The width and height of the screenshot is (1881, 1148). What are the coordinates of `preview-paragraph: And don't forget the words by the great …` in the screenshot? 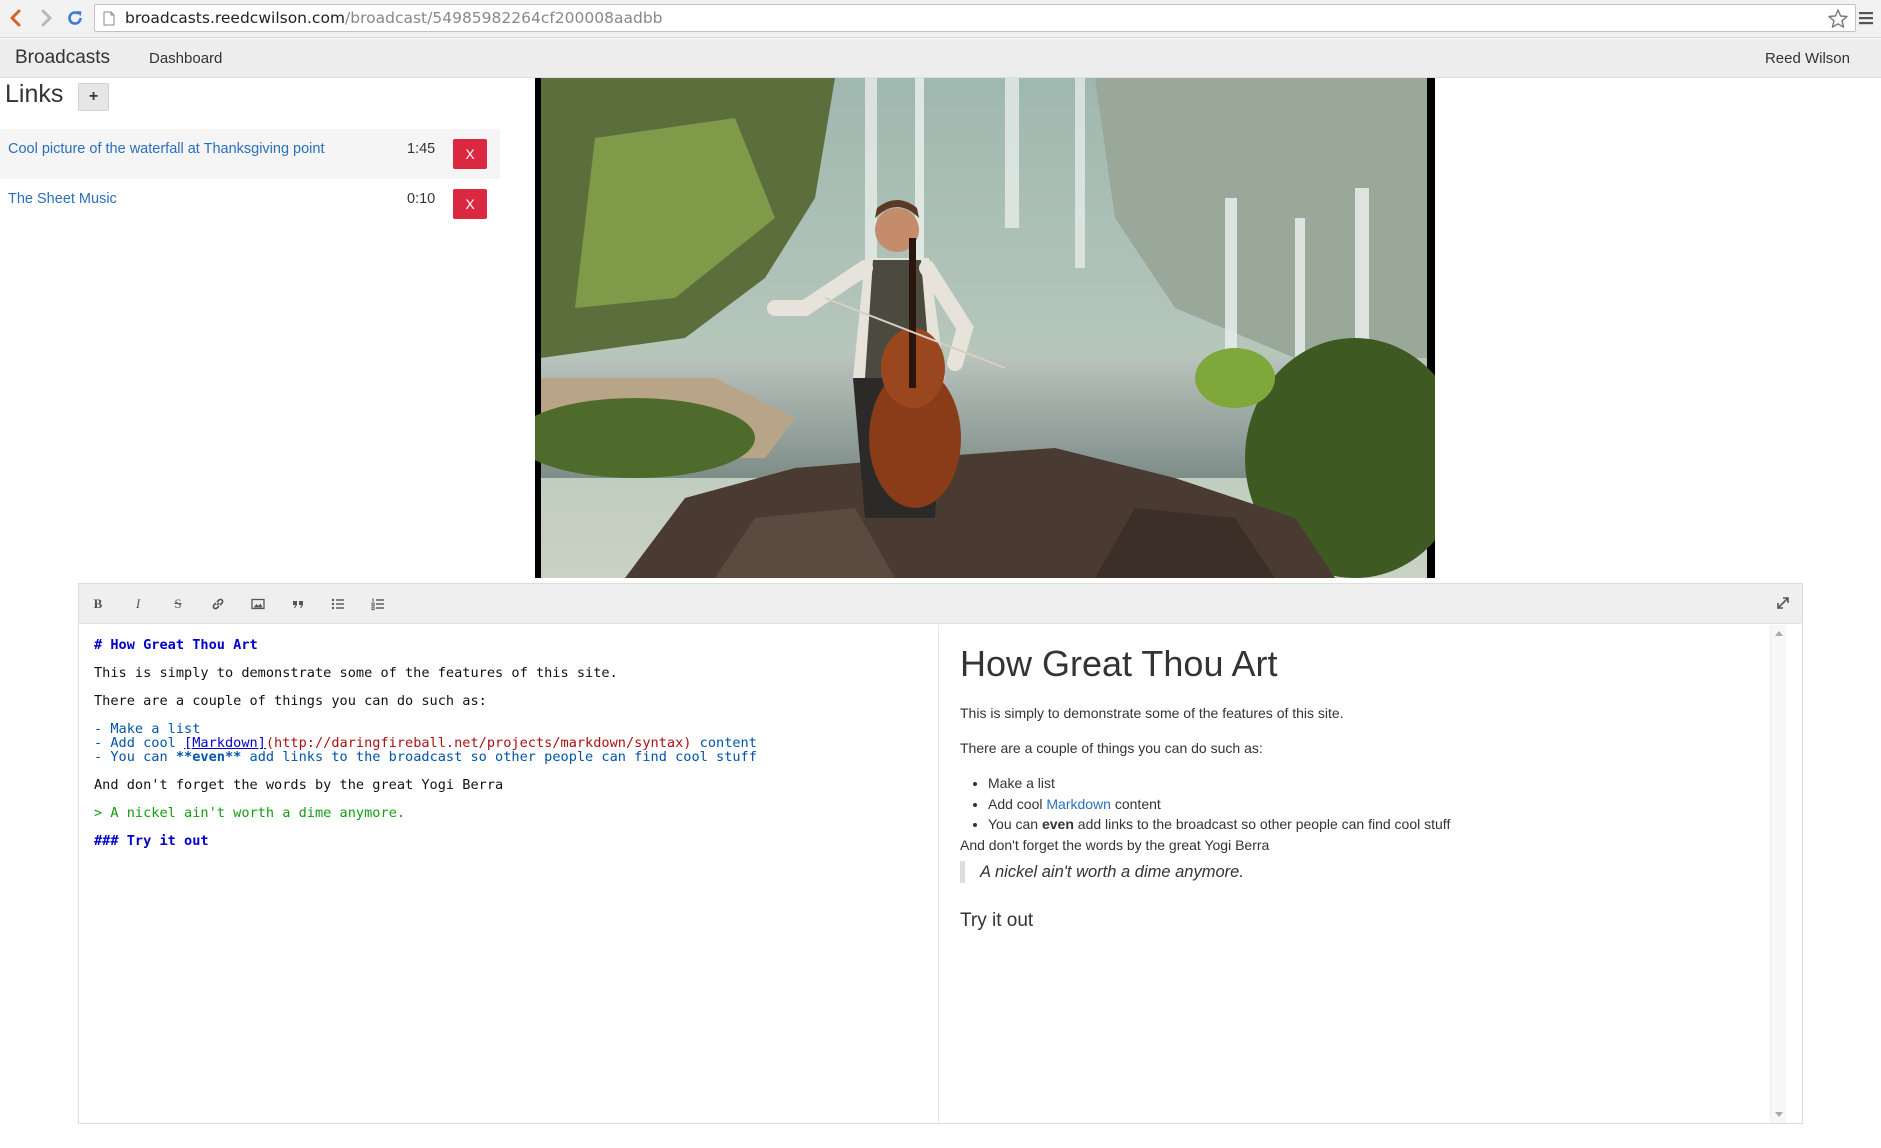 It's located at (1115, 845).